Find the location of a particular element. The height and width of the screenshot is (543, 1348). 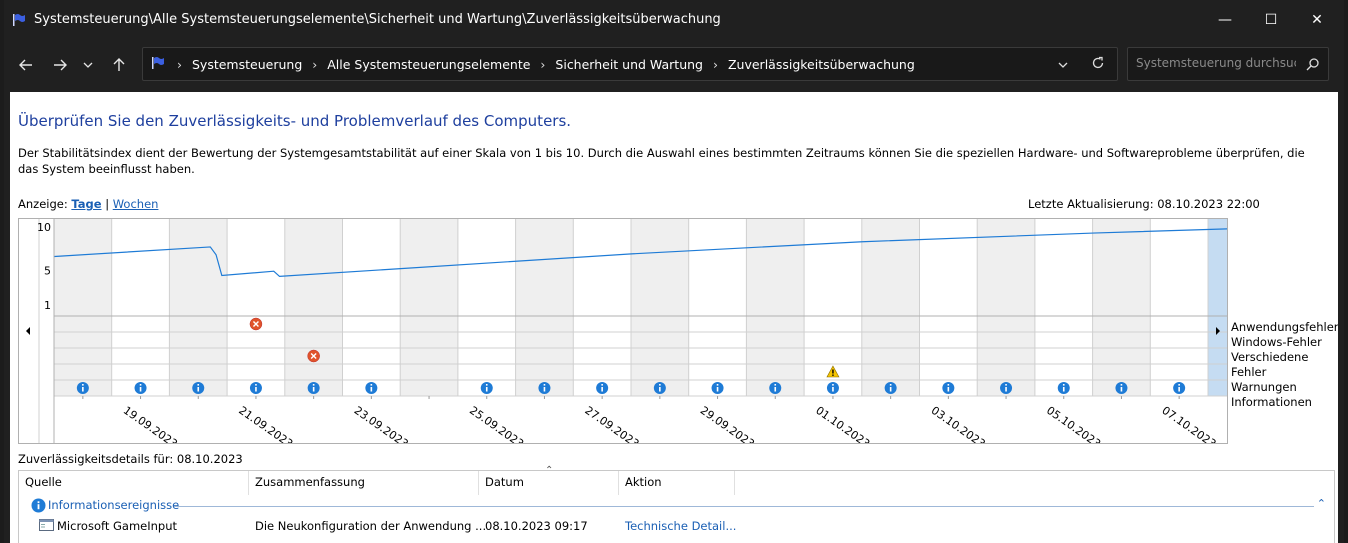

breadcrumb-item-sicherheit-wartung: Sicherheit und Wartung is located at coordinates (629, 64).